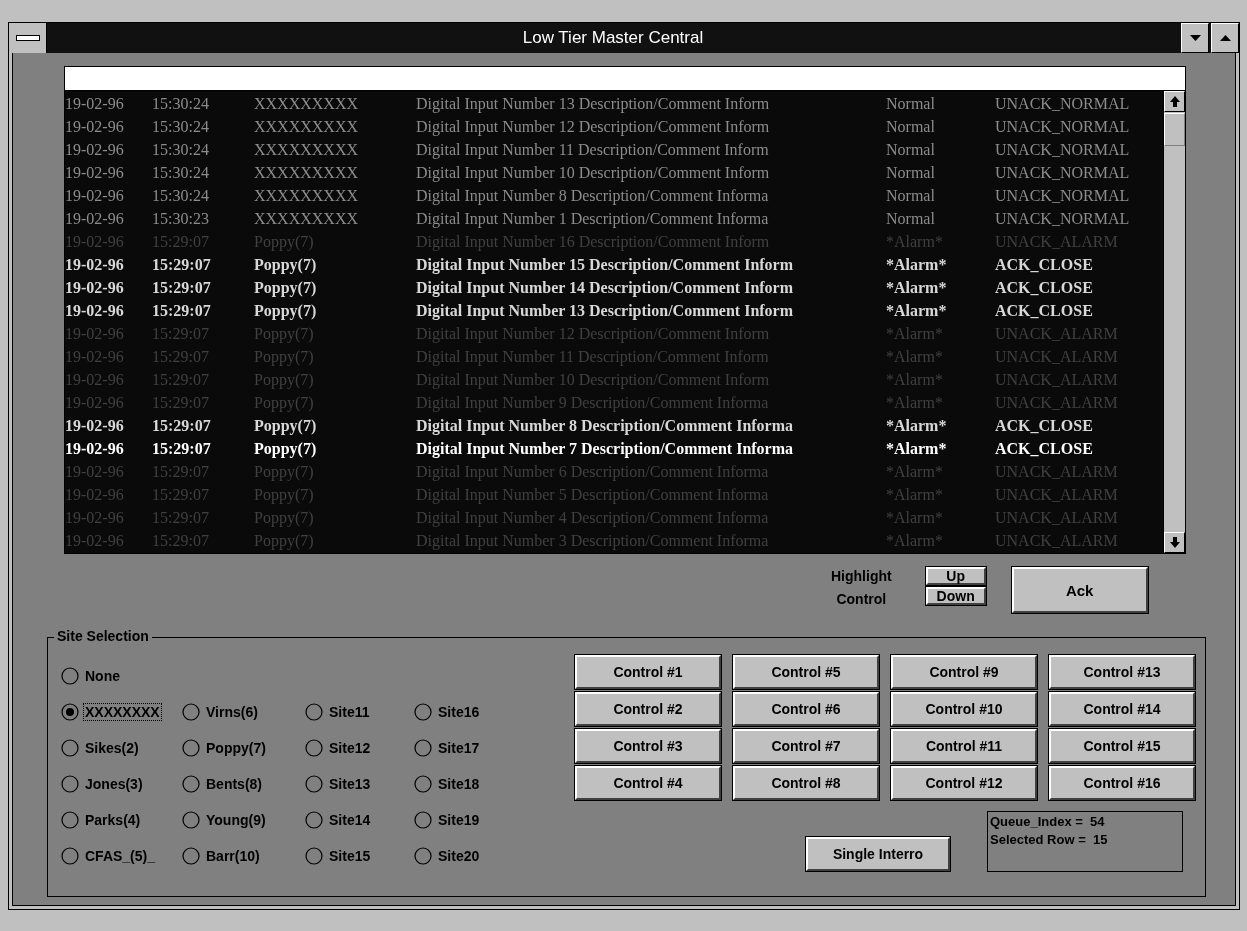 This screenshot has width=1247, height=931. What do you see at coordinates (964, 783) in the screenshot?
I see `control-button: Control #12` at bounding box center [964, 783].